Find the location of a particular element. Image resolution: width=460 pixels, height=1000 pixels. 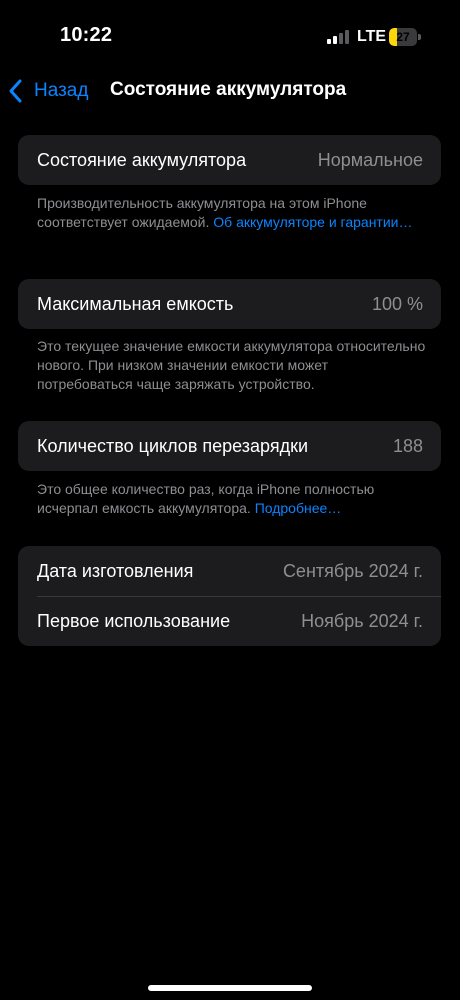

battery-body: 27 is located at coordinates (403, 37).